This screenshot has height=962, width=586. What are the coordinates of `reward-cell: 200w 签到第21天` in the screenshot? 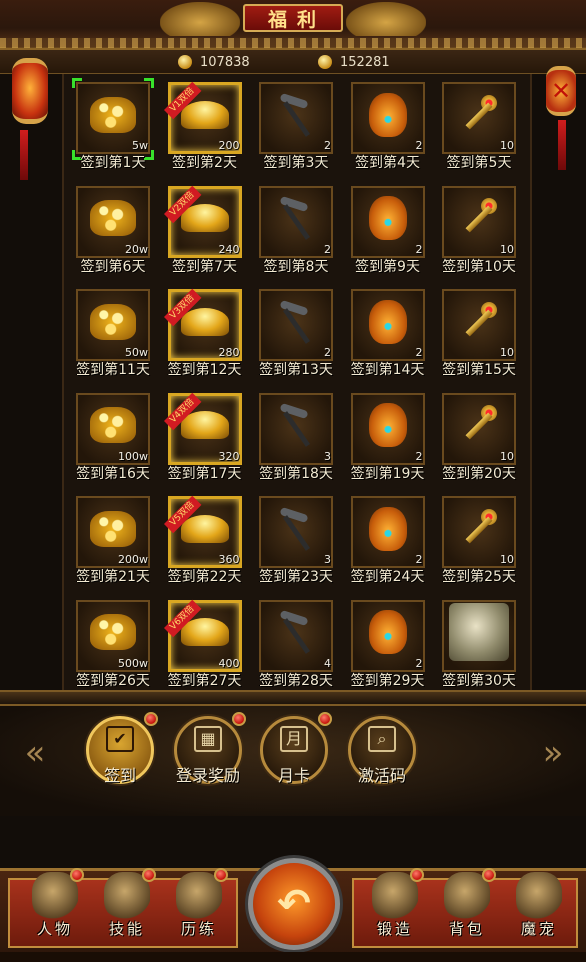 It's located at (113, 539).